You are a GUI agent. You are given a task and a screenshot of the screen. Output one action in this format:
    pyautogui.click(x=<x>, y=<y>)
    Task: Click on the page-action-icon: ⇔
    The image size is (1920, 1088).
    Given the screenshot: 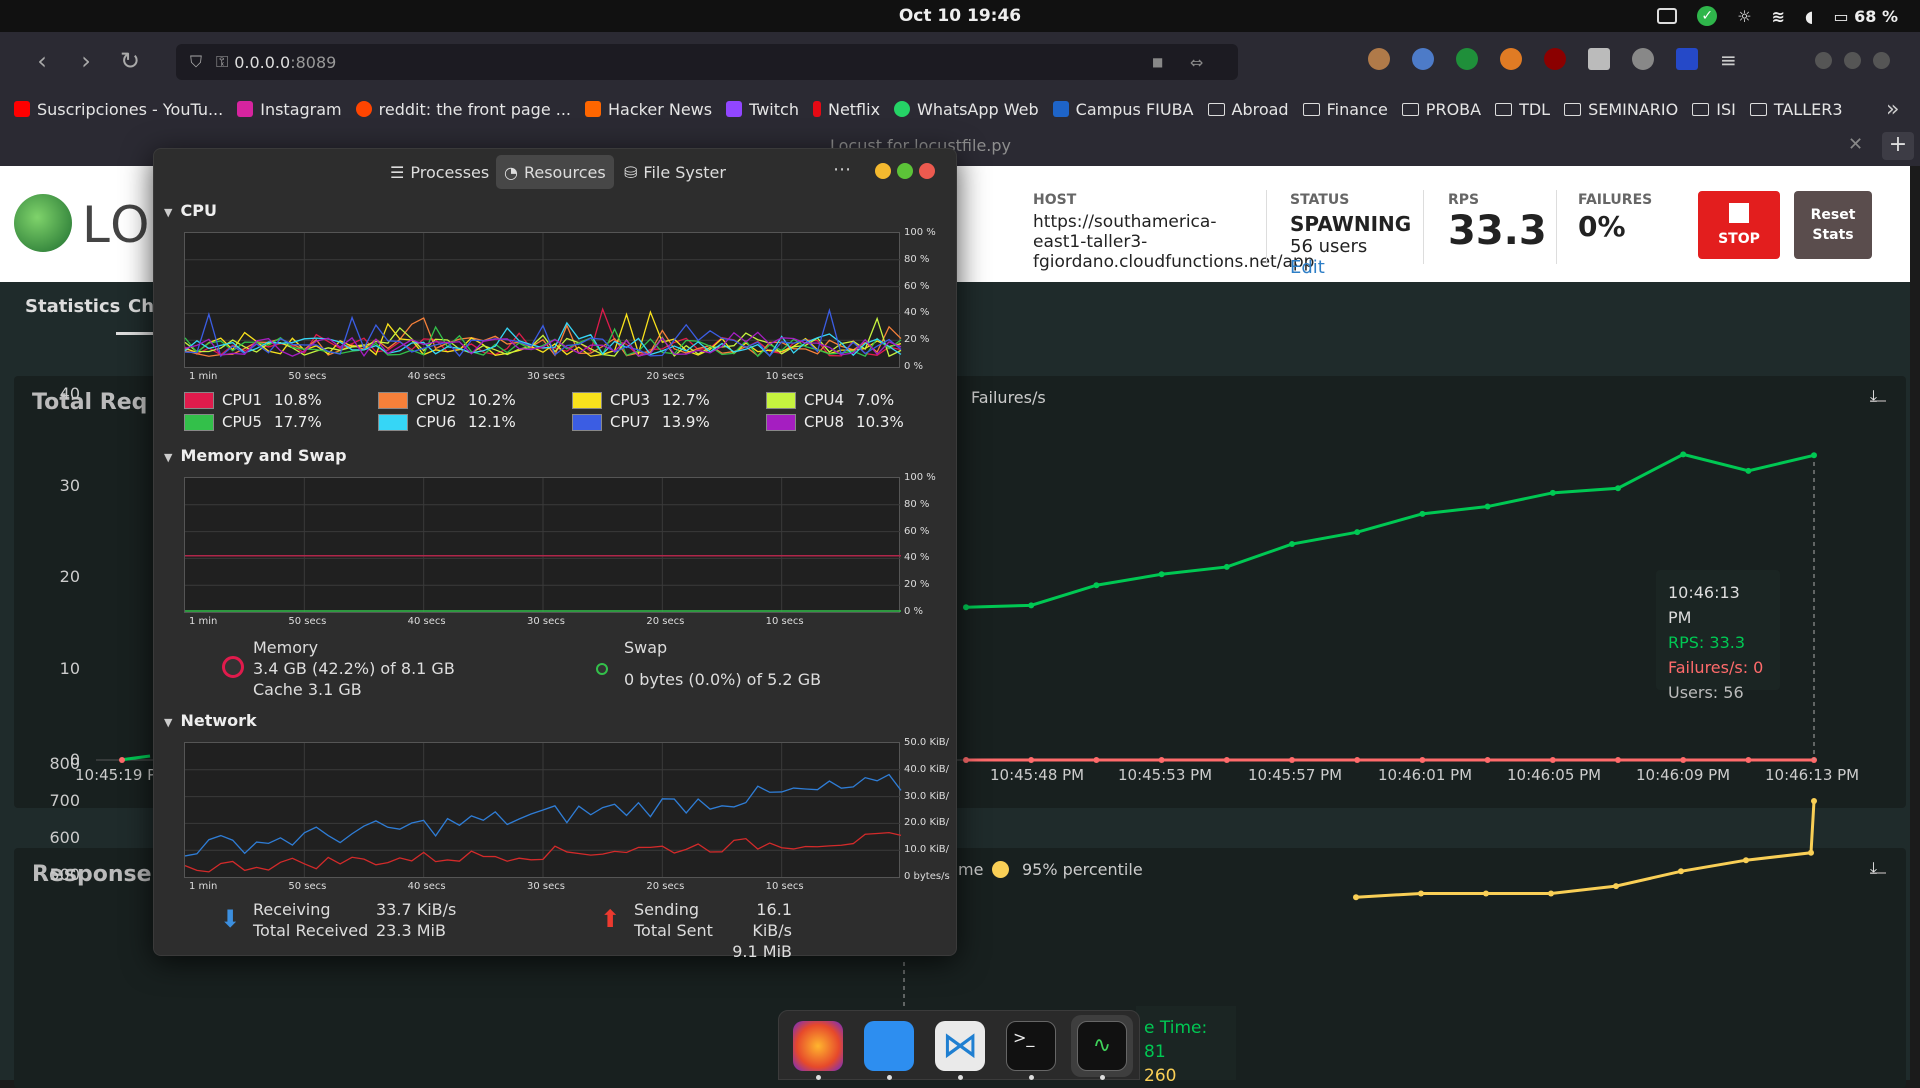 What is the action you would take?
    pyautogui.click(x=1196, y=62)
    